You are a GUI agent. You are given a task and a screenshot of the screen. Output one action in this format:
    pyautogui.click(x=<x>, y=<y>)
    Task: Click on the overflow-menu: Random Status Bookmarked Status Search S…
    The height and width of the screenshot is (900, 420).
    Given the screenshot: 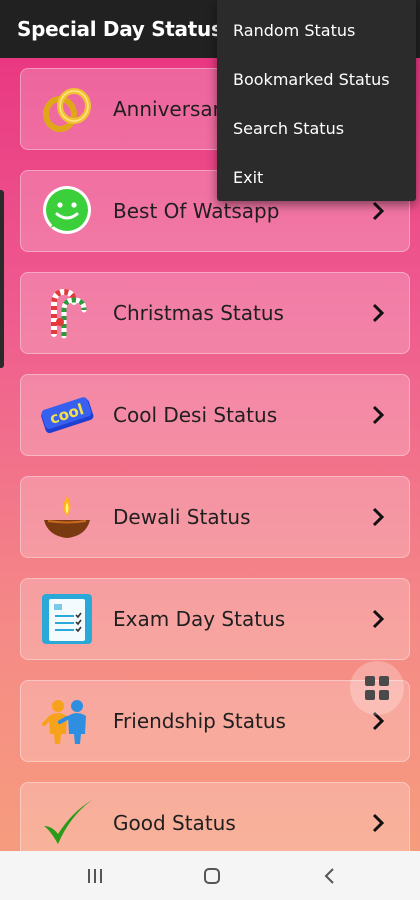 What is the action you would take?
    pyautogui.click(x=316, y=100)
    